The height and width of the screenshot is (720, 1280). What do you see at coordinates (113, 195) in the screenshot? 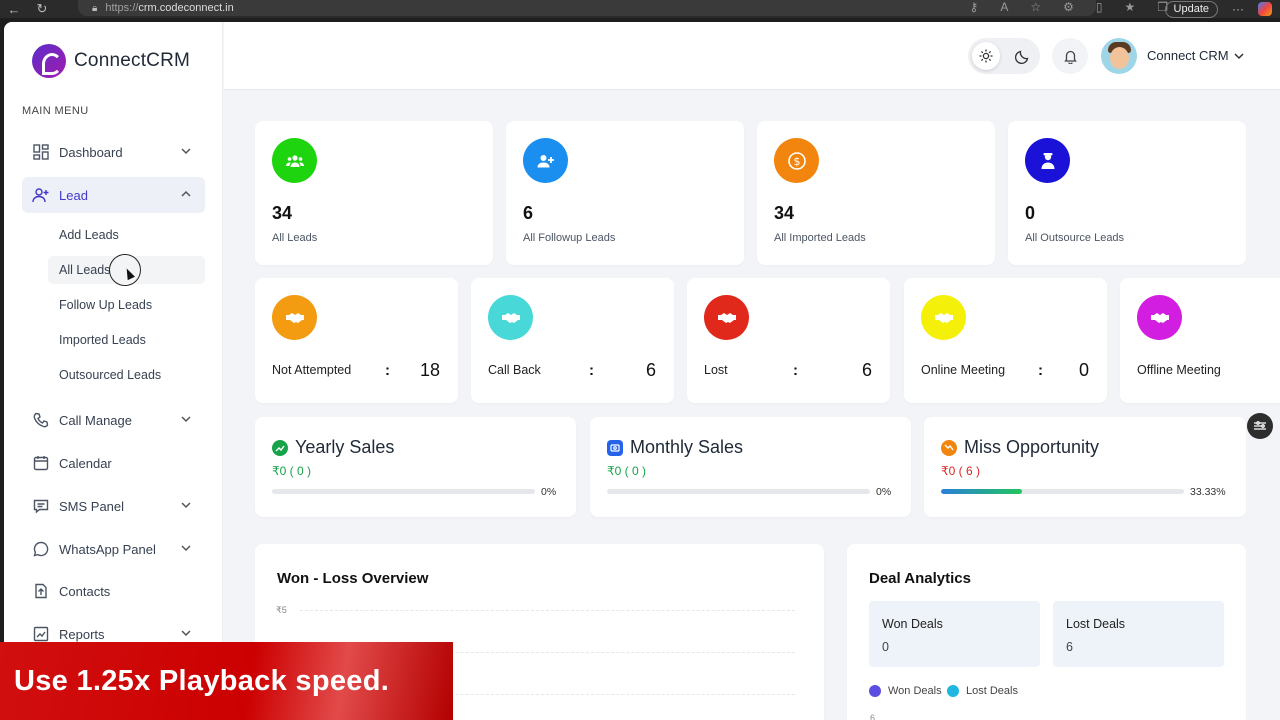
I see `sidebar-item-lead: Lead` at bounding box center [113, 195].